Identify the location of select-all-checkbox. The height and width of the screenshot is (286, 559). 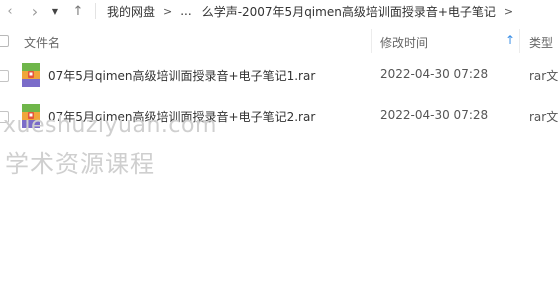
(4, 41).